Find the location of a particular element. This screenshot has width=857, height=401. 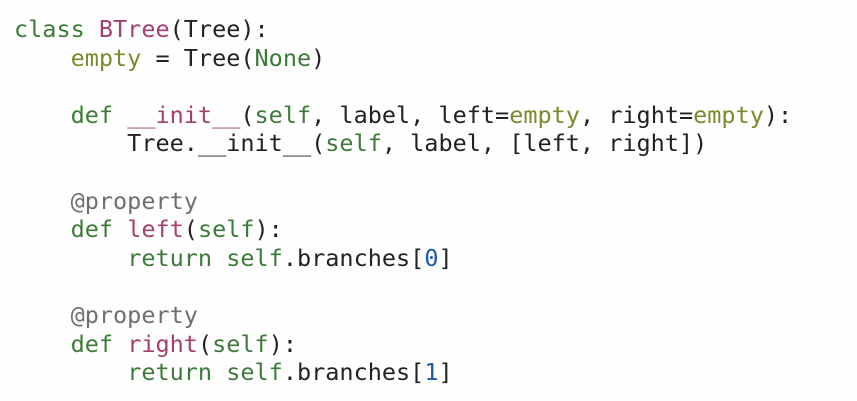

code-token-default: = Tree( is located at coordinates (198, 57).